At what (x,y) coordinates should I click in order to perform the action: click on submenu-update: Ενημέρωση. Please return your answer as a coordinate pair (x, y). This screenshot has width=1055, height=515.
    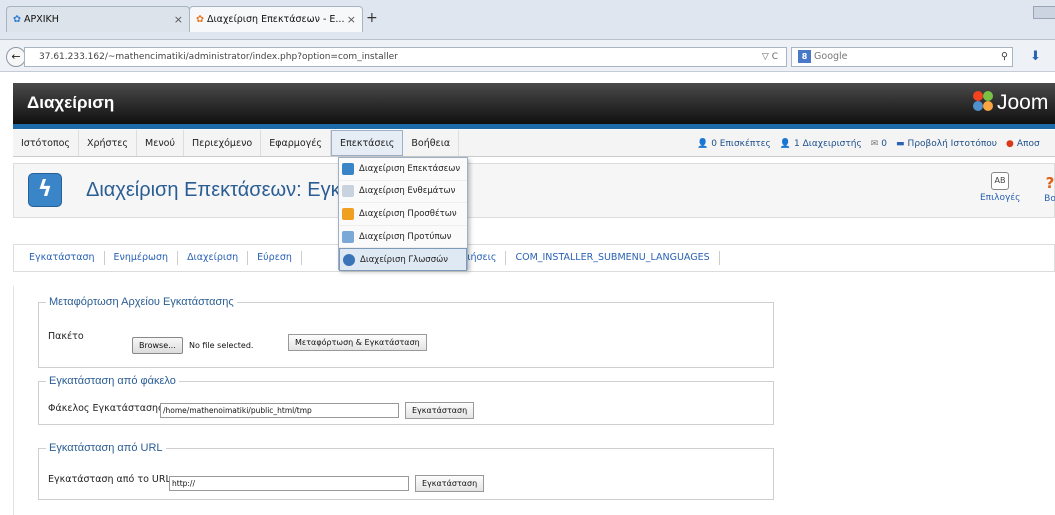
    Looking at the image, I should click on (142, 258).